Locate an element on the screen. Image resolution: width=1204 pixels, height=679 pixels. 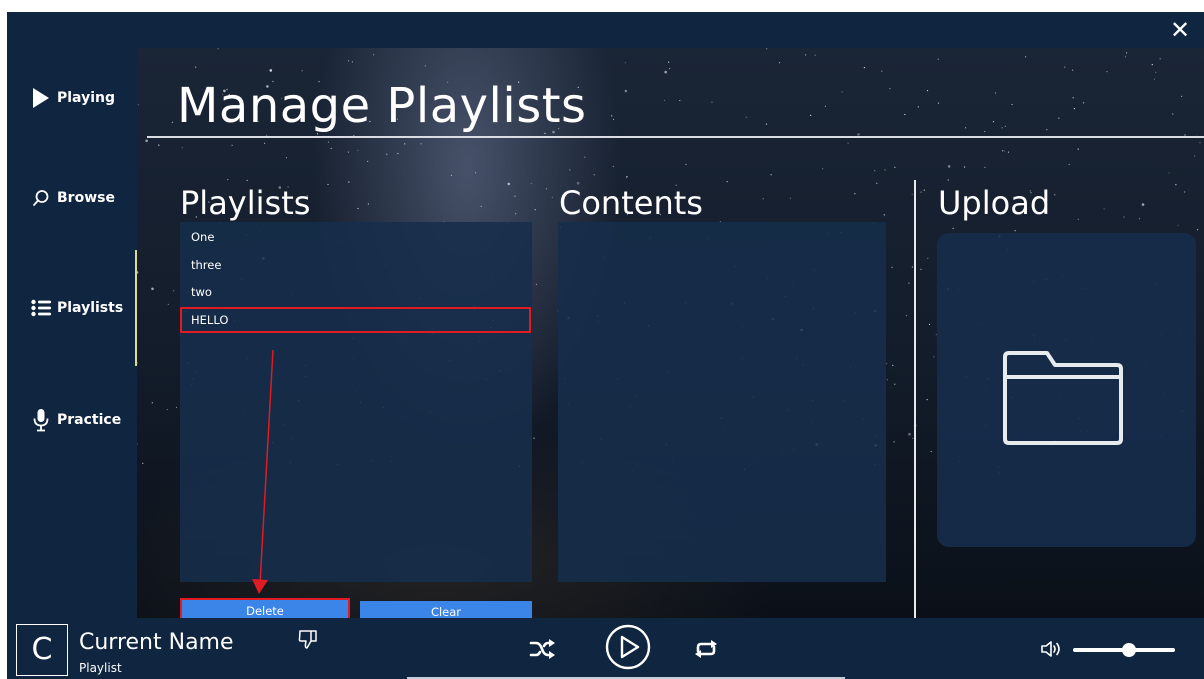
volume-icon is located at coordinates (1051, 649).